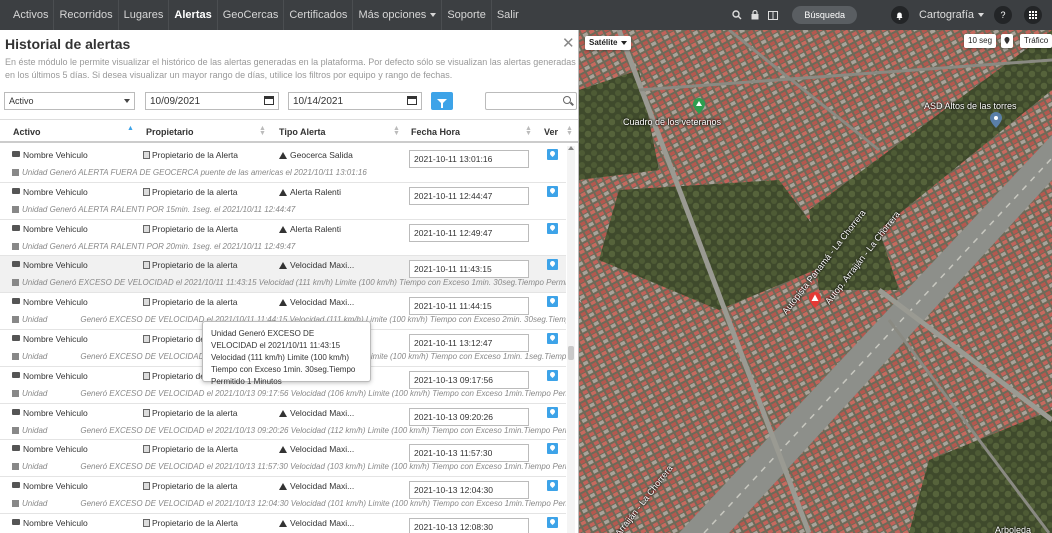  What do you see at coordinates (980, 41) in the screenshot?
I see `refresh-interval-button: 10 seg` at bounding box center [980, 41].